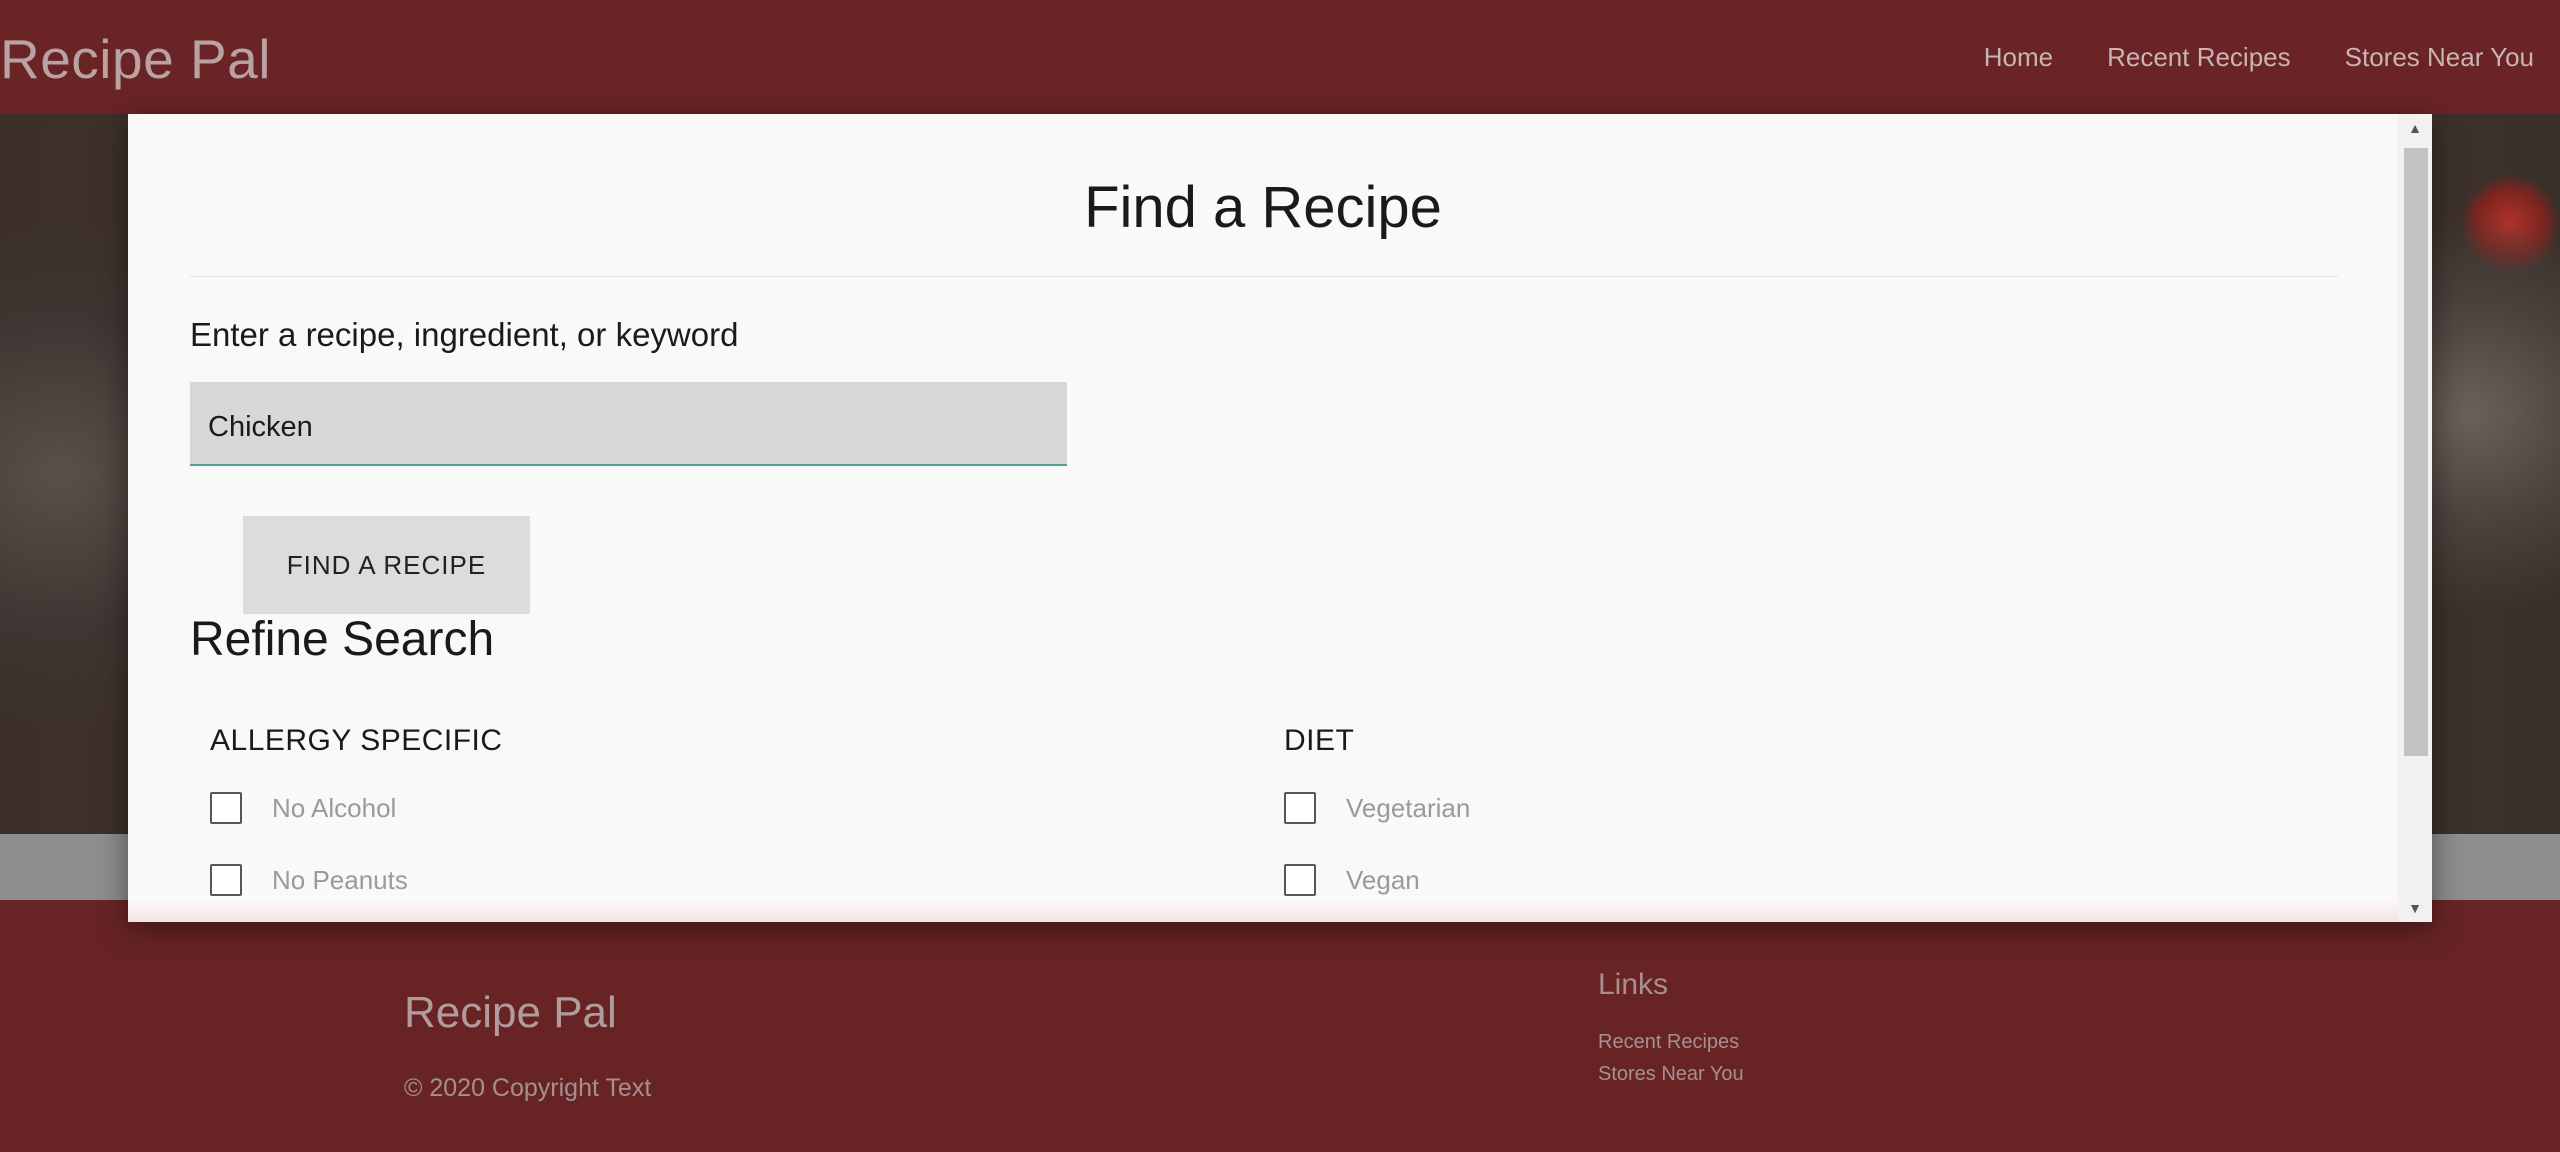  What do you see at coordinates (464, 334) in the screenshot?
I see `search-label: Enter a recipe, ingredient, or keyword` at bounding box center [464, 334].